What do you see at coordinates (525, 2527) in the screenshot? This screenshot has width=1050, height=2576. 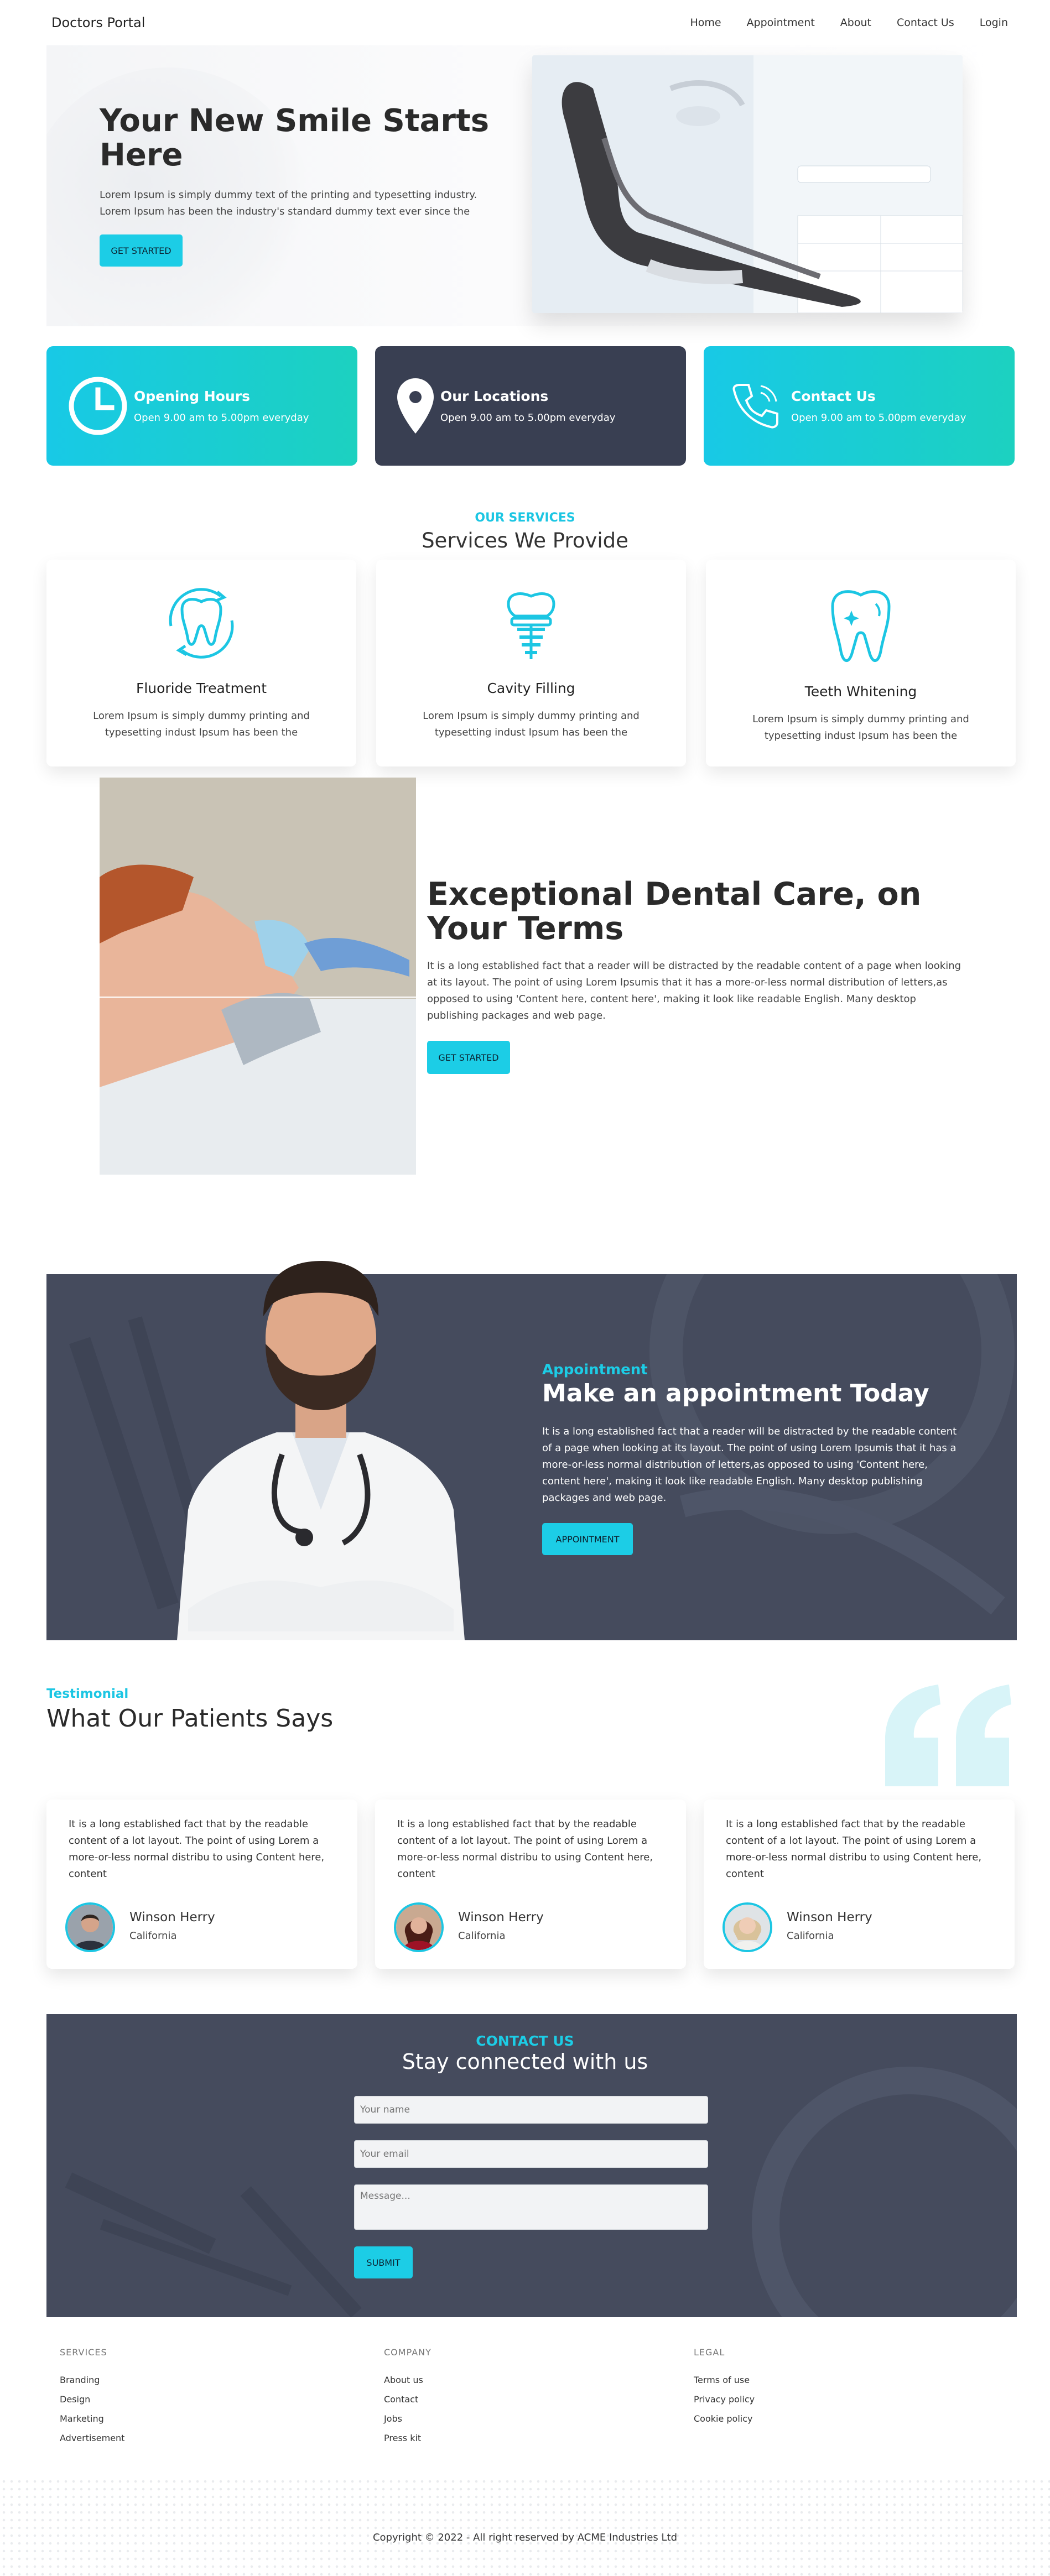 I see `footer-dot-pattern` at bounding box center [525, 2527].